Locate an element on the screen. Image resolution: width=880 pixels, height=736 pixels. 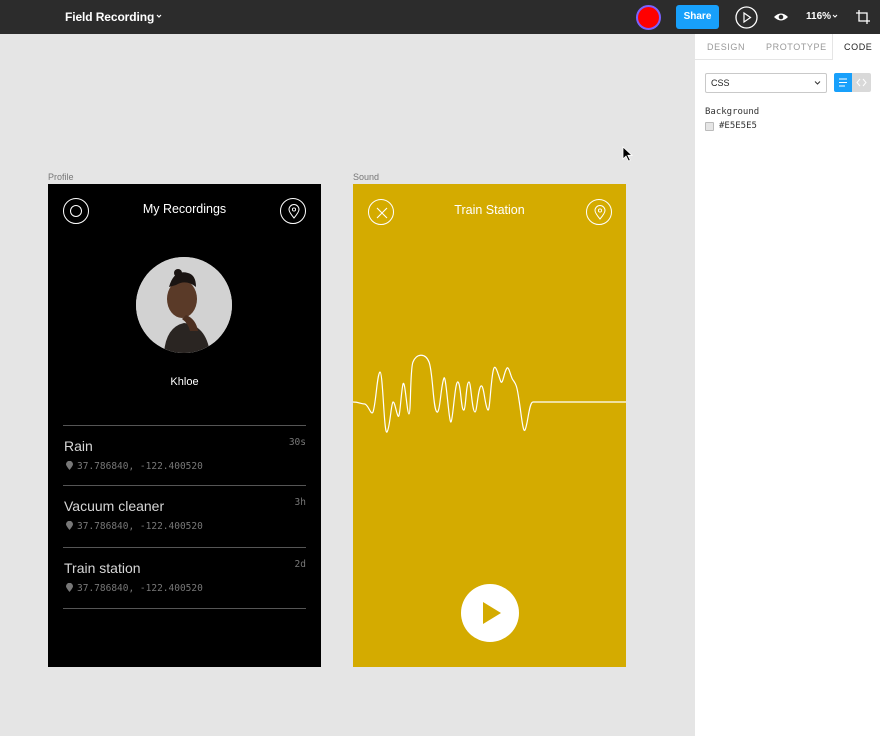
recording-item-train: Train station 37.786840, -122.400520 2d is located at coordinates (184, 578).